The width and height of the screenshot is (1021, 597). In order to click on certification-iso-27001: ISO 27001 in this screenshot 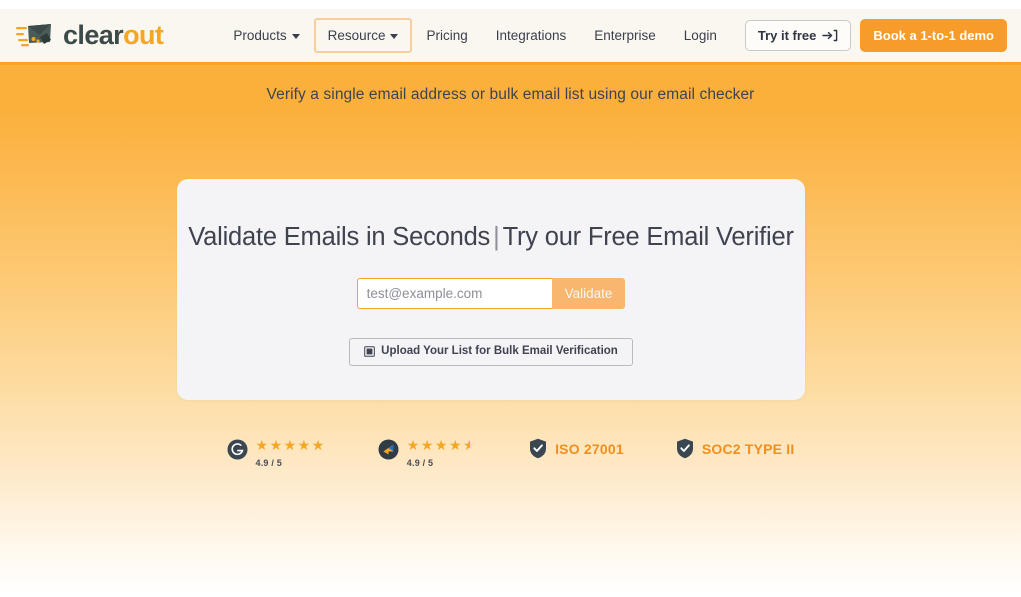, I will do `click(576, 448)`.